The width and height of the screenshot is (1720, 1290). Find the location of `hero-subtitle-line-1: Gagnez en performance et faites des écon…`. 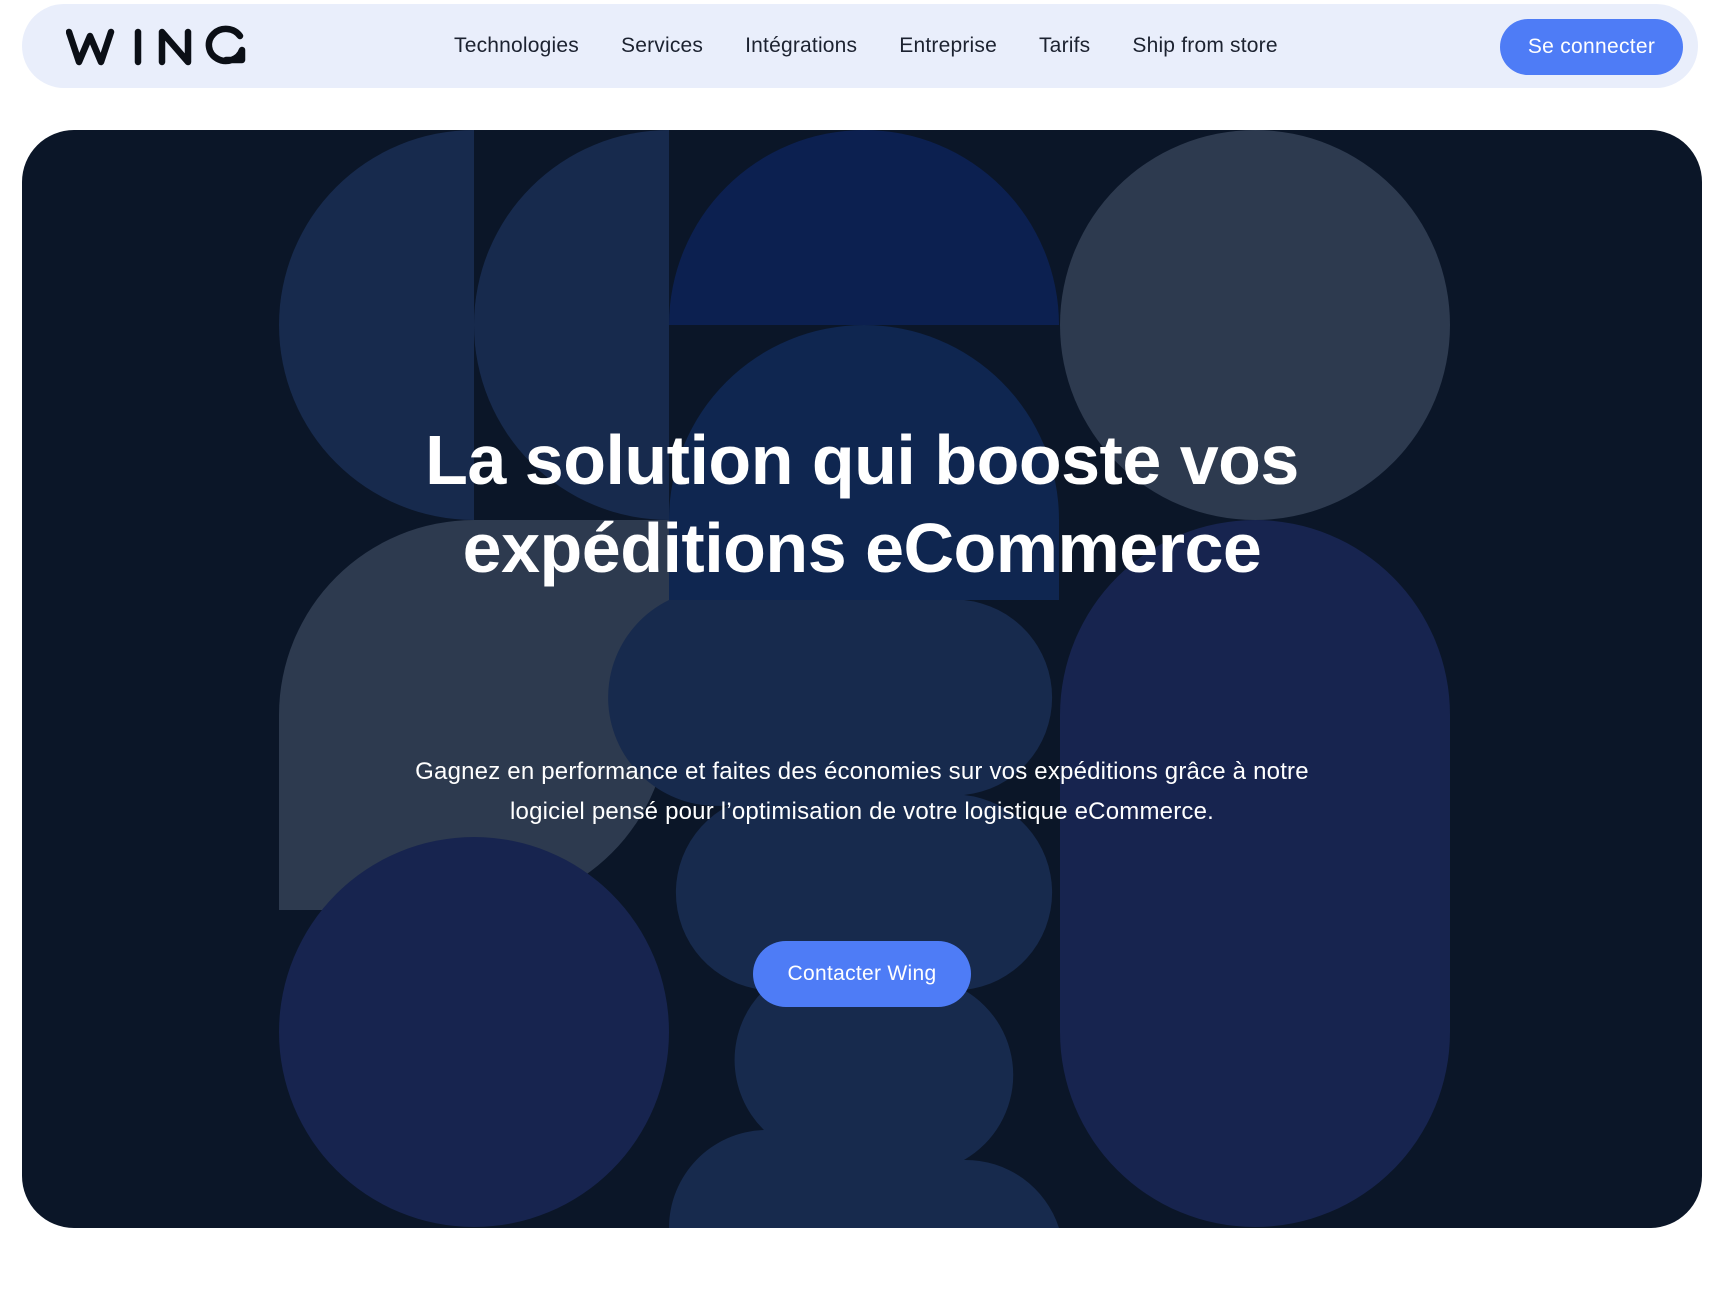

hero-subtitle-line-1: Gagnez en performance et faites des écon… is located at coordinates (862, 771).